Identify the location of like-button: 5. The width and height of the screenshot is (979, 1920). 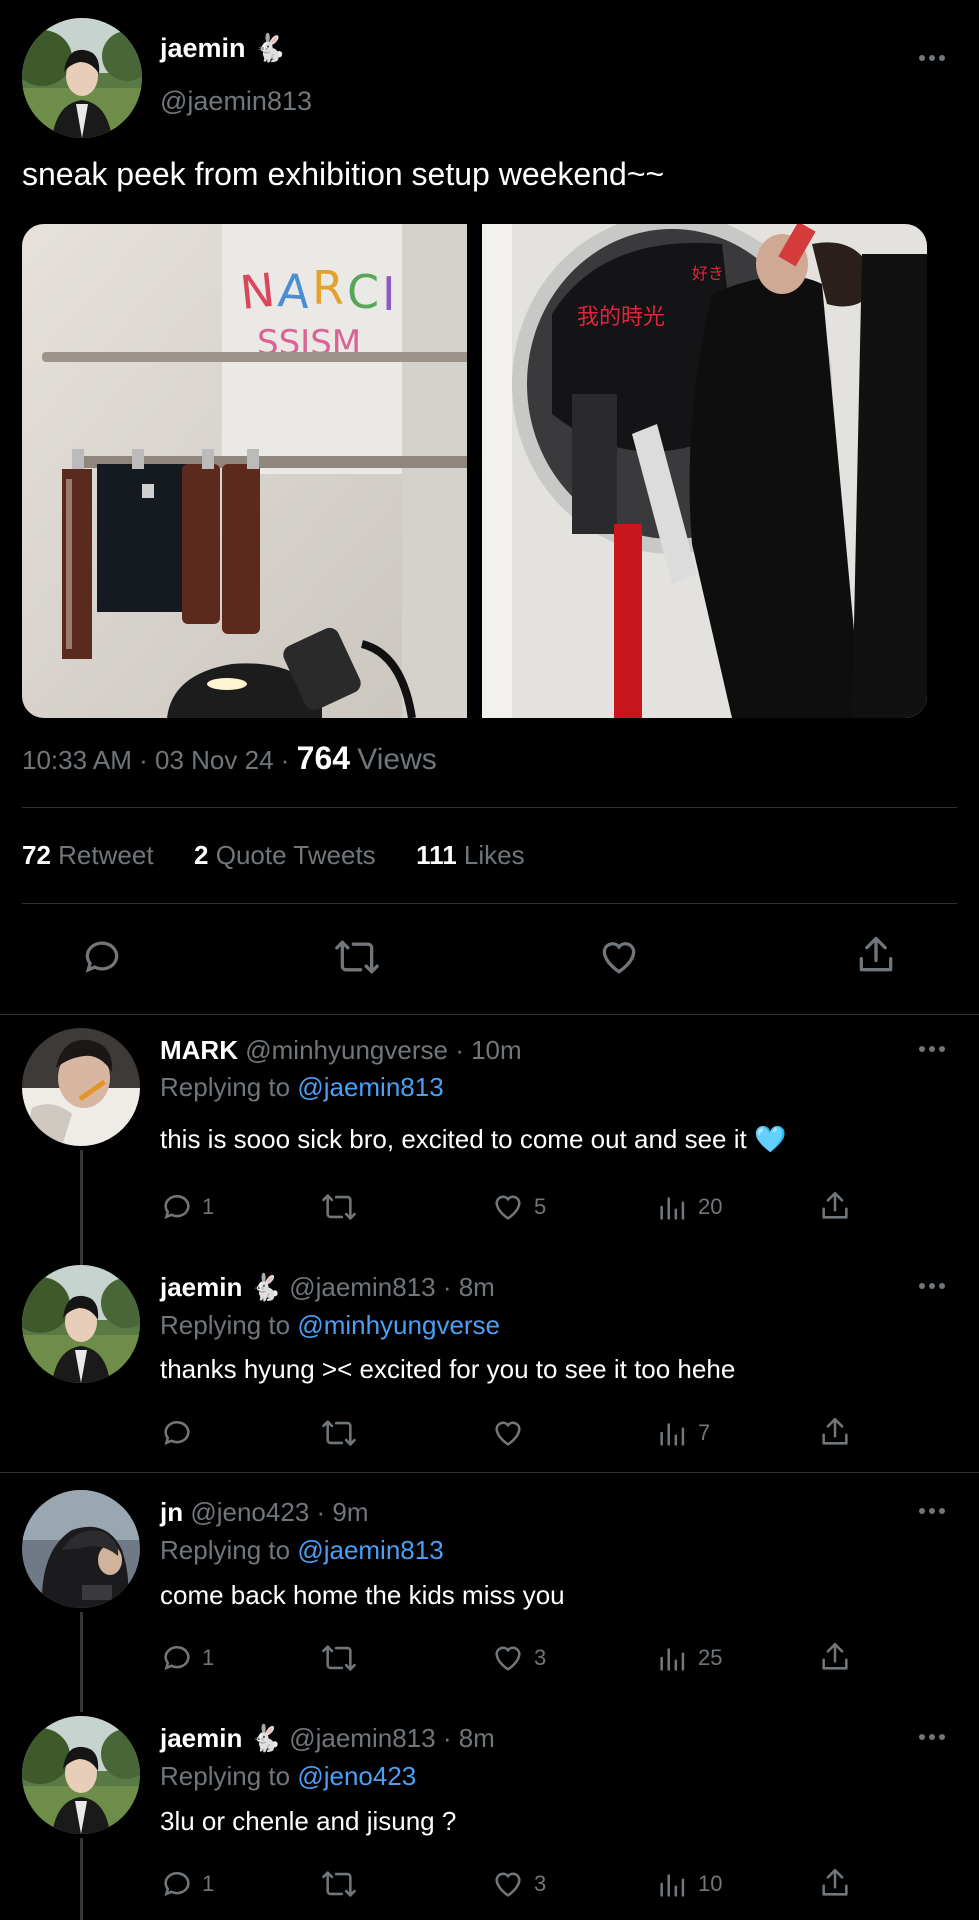
(518, 1207).